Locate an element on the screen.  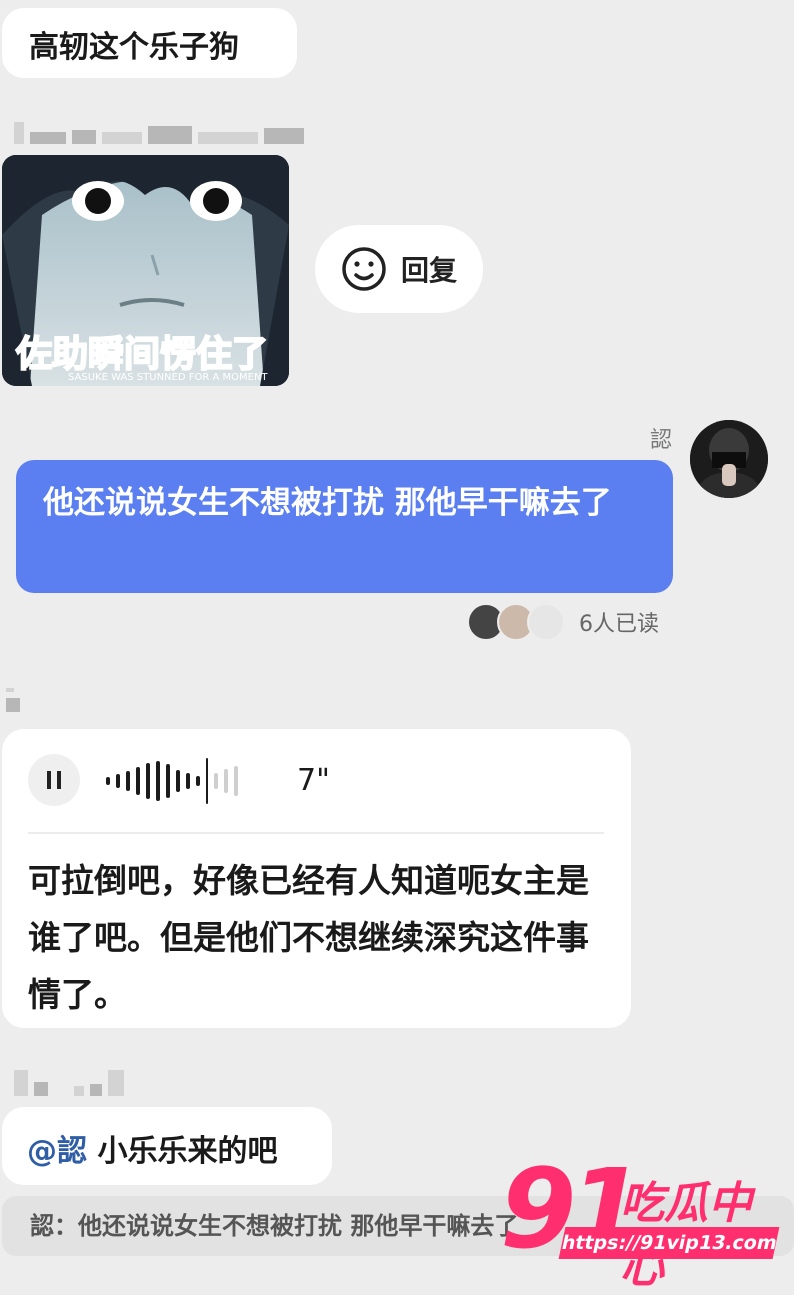
outgoing-message-bubble: 他还说说女生不想被打扰 那他早干嘛去了 is located at coordinates (344, 526).